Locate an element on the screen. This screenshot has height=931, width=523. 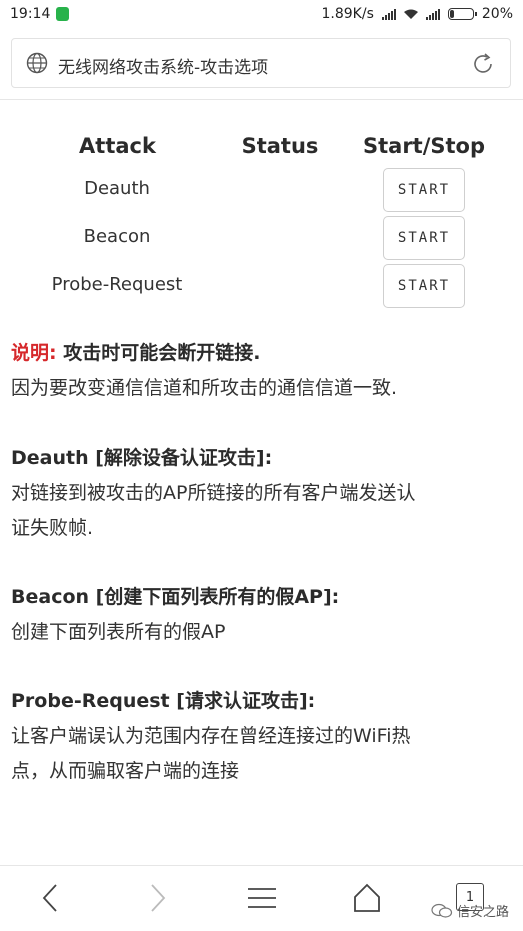
page-title: 无线网络攻击系统-攻击选项 is located at coordinates (163, 68).